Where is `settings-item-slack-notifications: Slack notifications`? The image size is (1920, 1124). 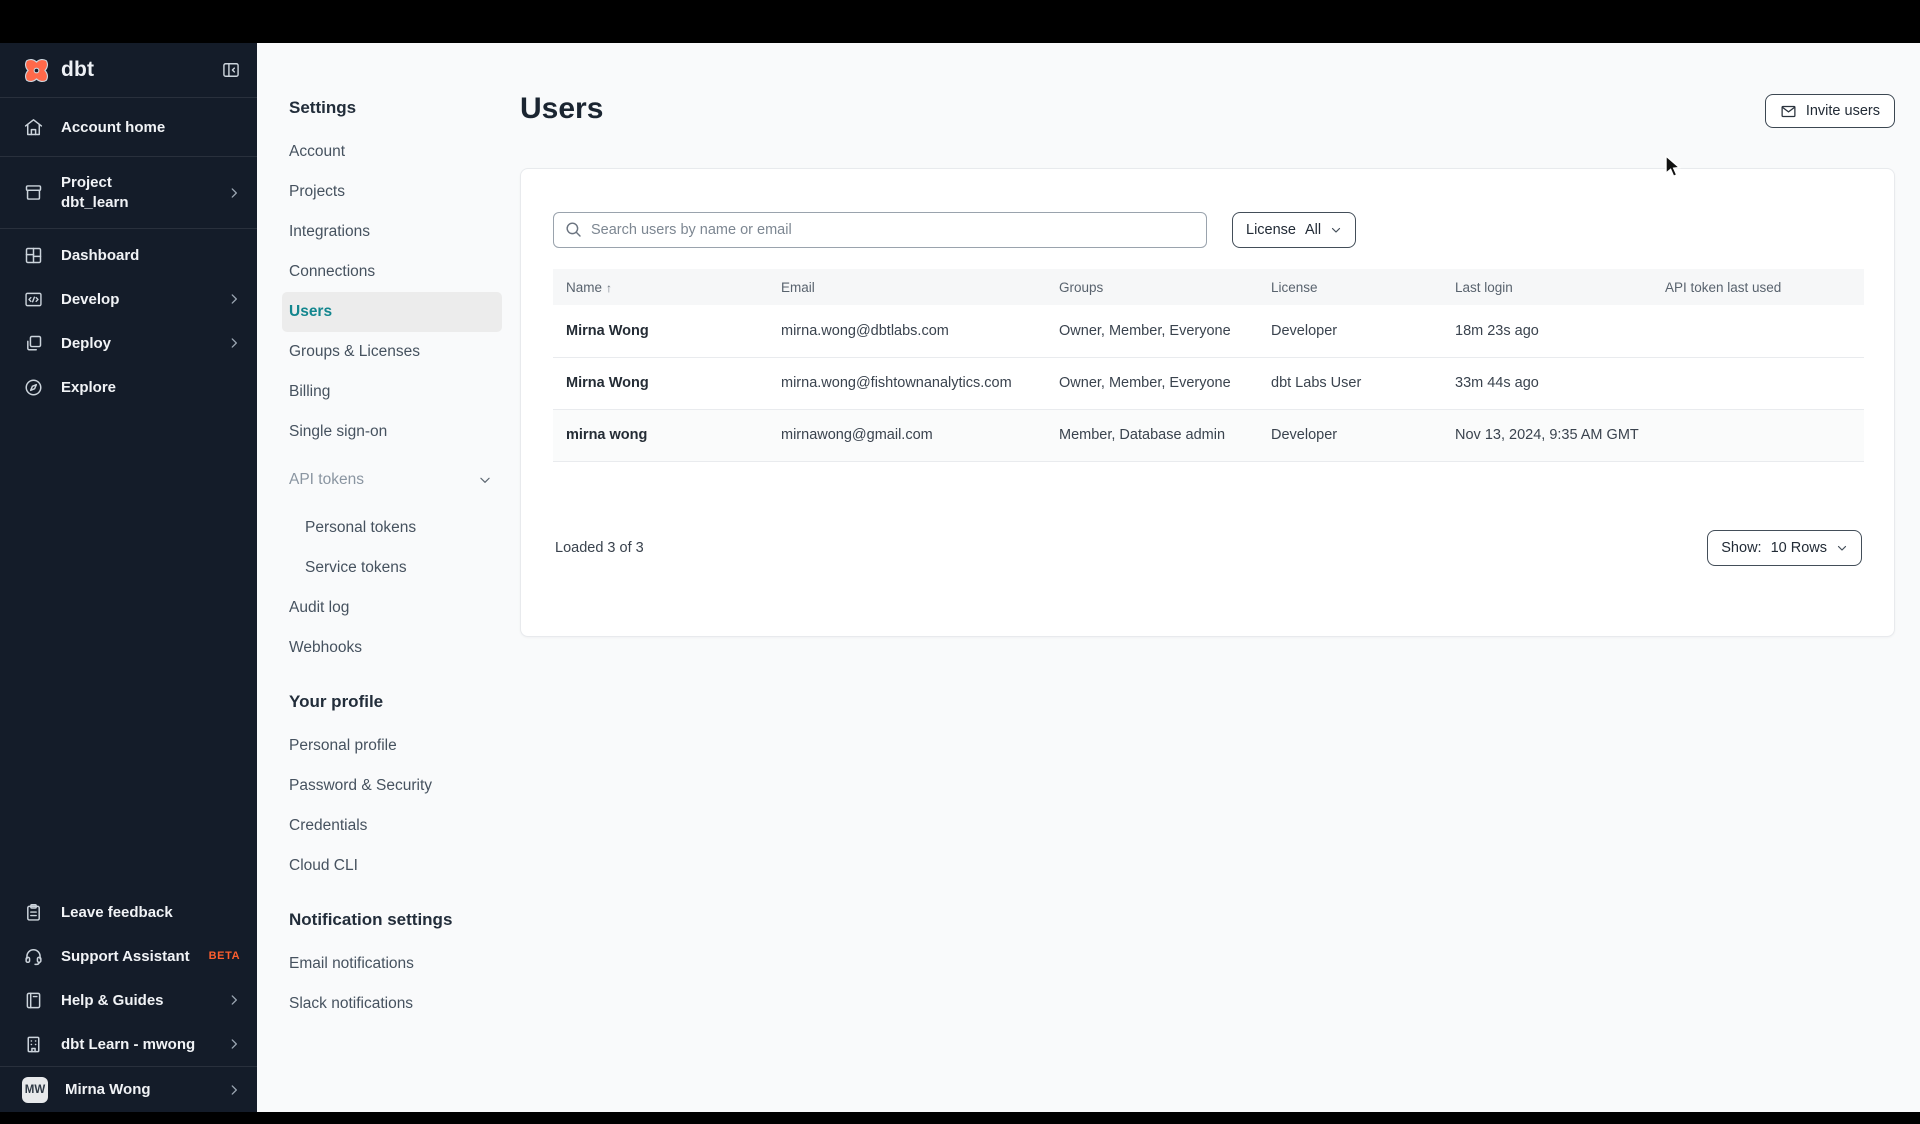 settings-item-slack-notifications: Slack notifications is located at coordinates (392, 1004).